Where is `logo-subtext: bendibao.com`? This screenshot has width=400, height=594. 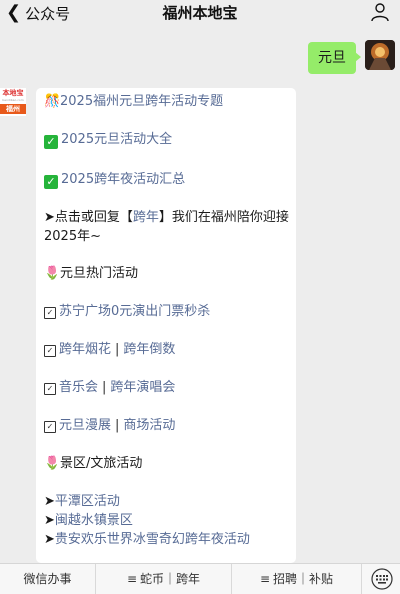
logo-subtext: bendibao.com is located at coordinates (13, 100).